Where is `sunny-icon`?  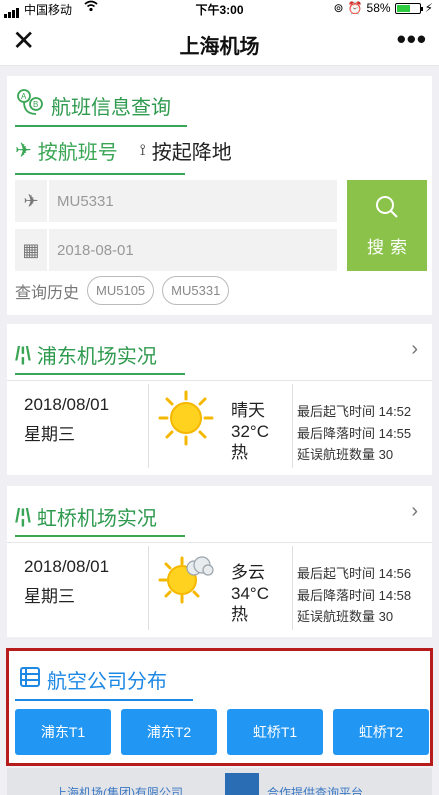 sunny-icon is located at coordinates (186, 420).